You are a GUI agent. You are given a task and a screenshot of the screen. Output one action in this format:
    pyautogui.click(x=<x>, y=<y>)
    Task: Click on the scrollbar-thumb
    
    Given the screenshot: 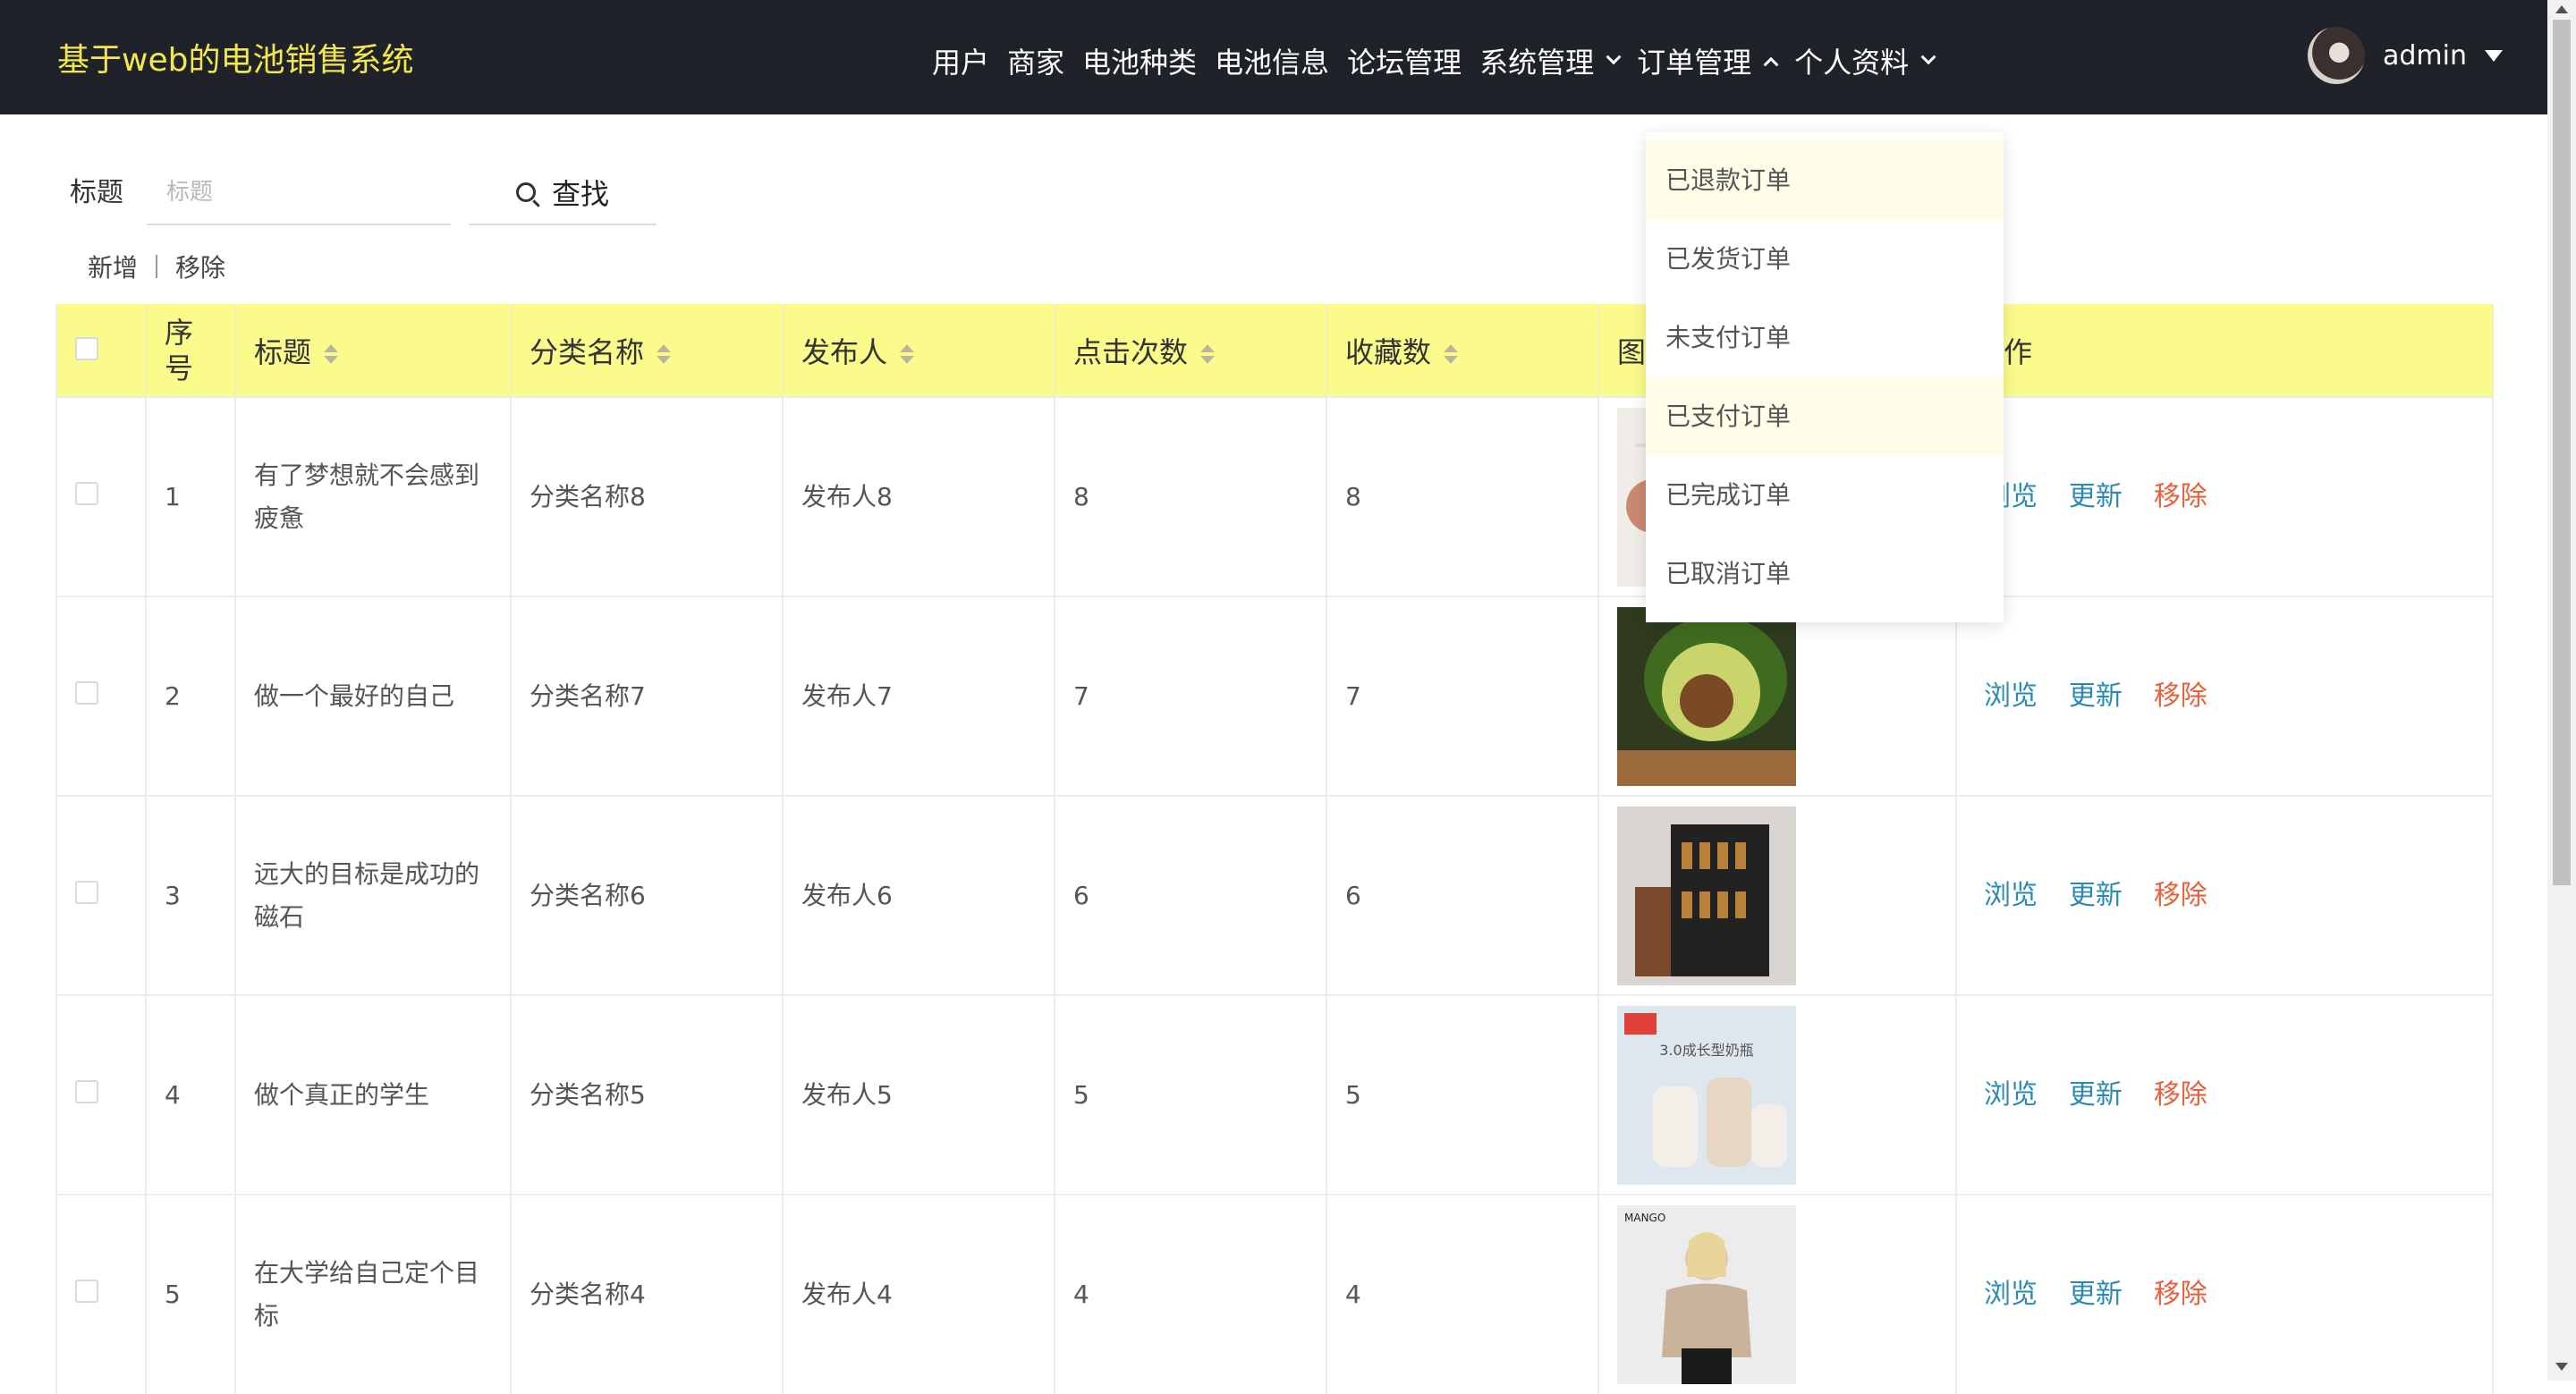 What is the action you would take?
    pyautogui.click(x=2562, y=452)
    